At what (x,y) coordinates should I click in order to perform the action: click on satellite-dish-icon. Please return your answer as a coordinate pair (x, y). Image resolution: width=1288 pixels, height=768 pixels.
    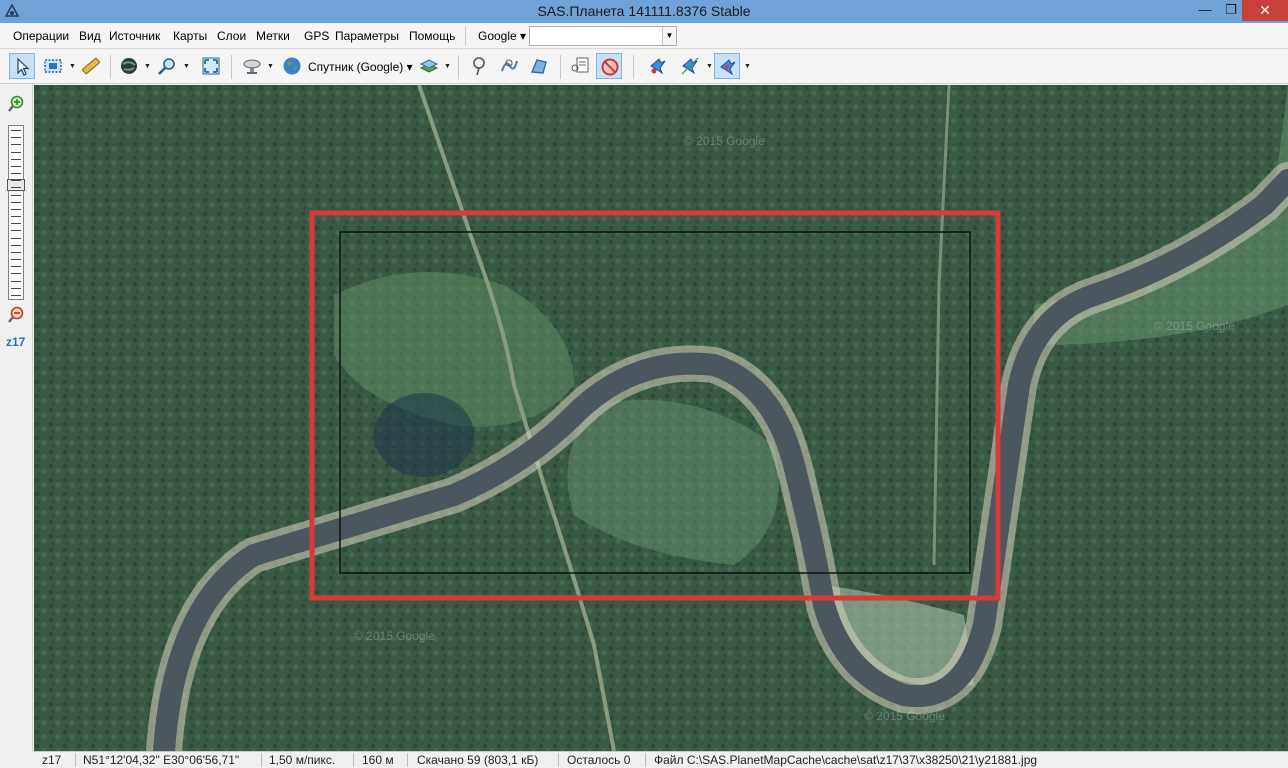
    Looking at the image, I should click on (252, 66).